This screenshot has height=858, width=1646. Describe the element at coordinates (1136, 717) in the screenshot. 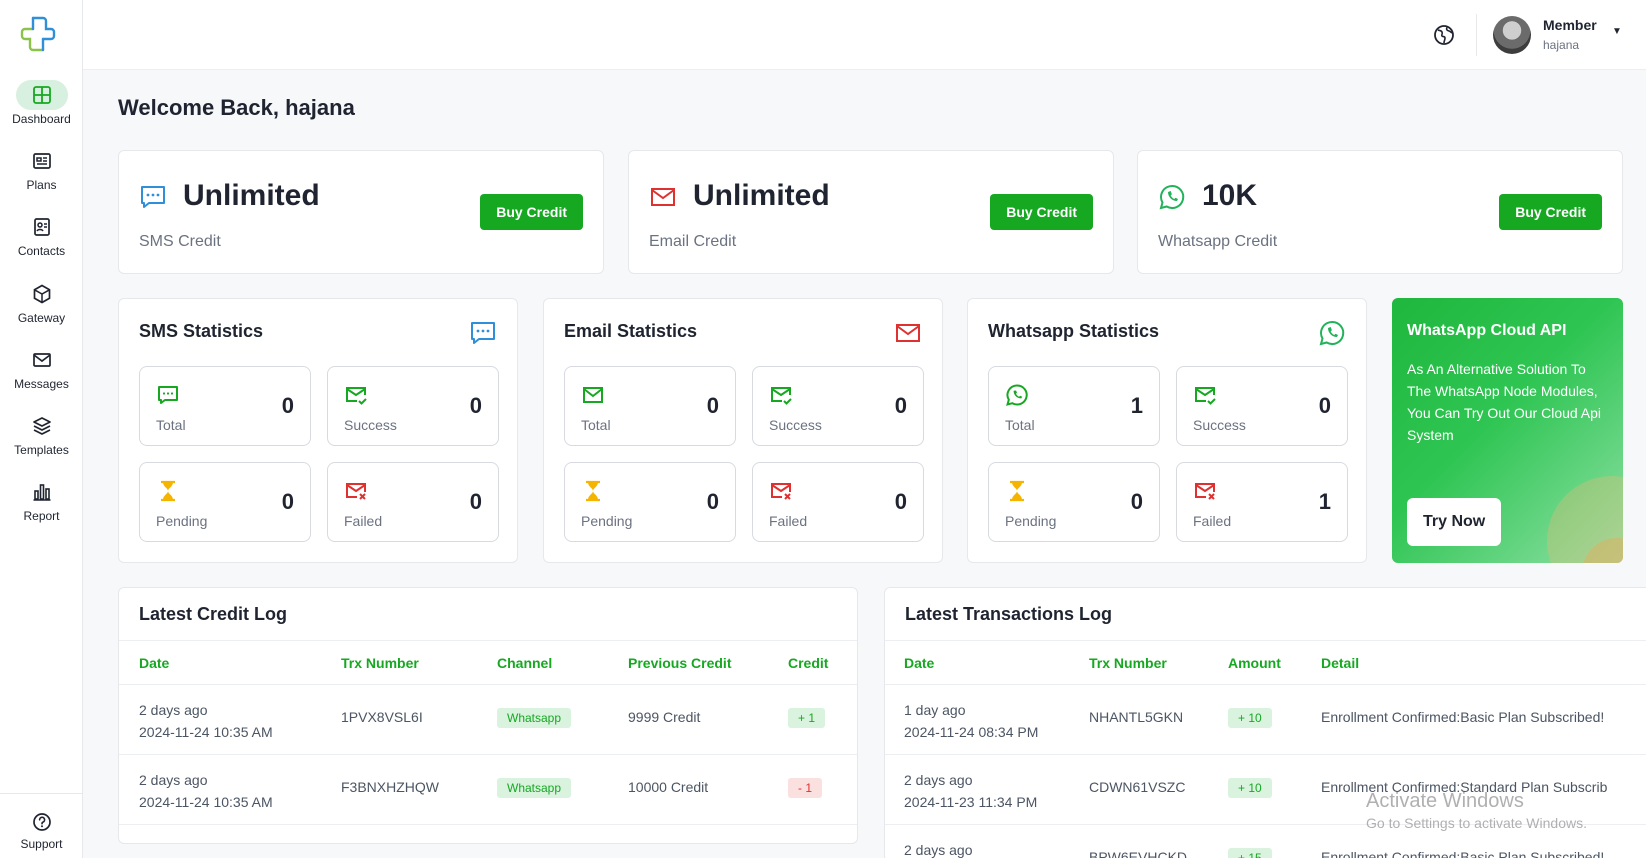

I see `row-trx: NHANTL5GKN` at that location.